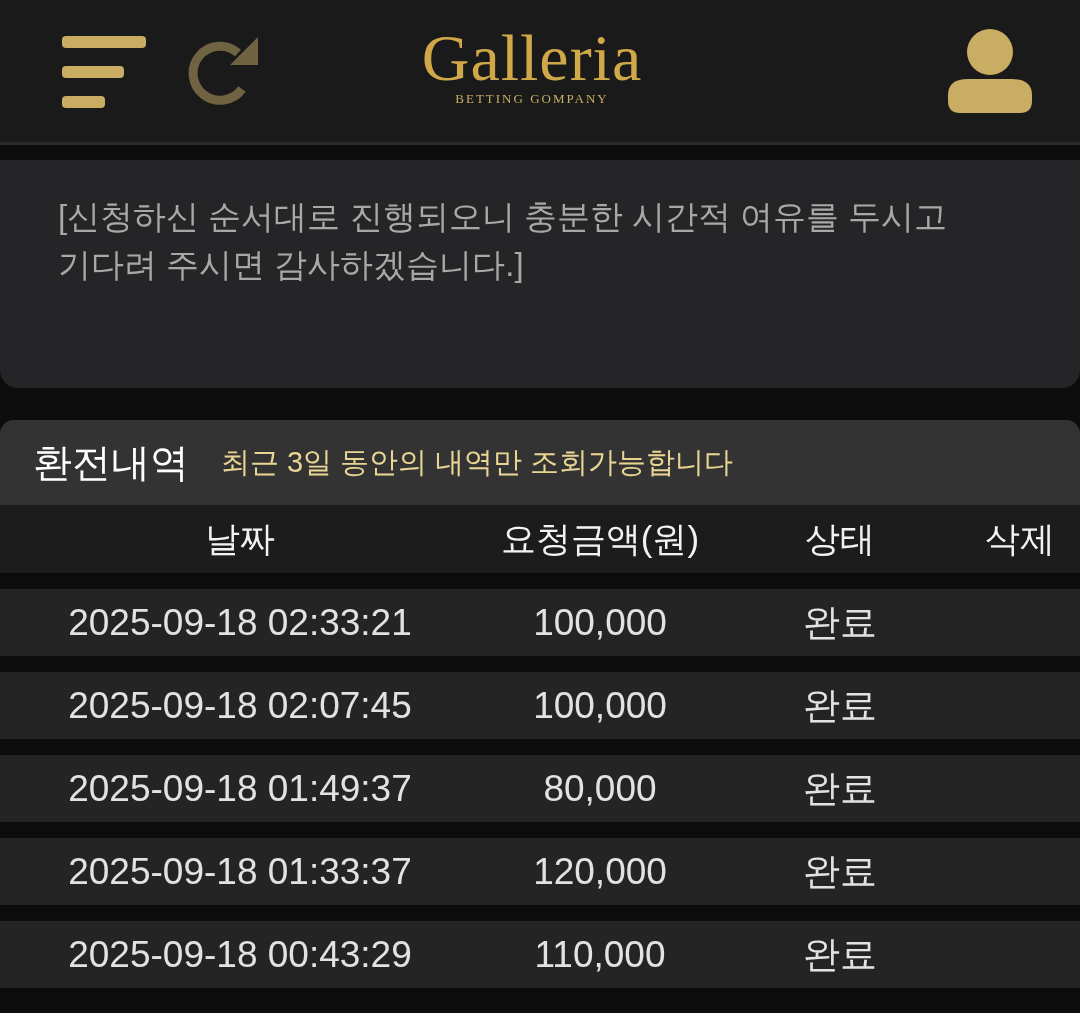  I want to click on history-note: 최근 3일 동안의 내역만 조회가능합니다, so click(477, 462).